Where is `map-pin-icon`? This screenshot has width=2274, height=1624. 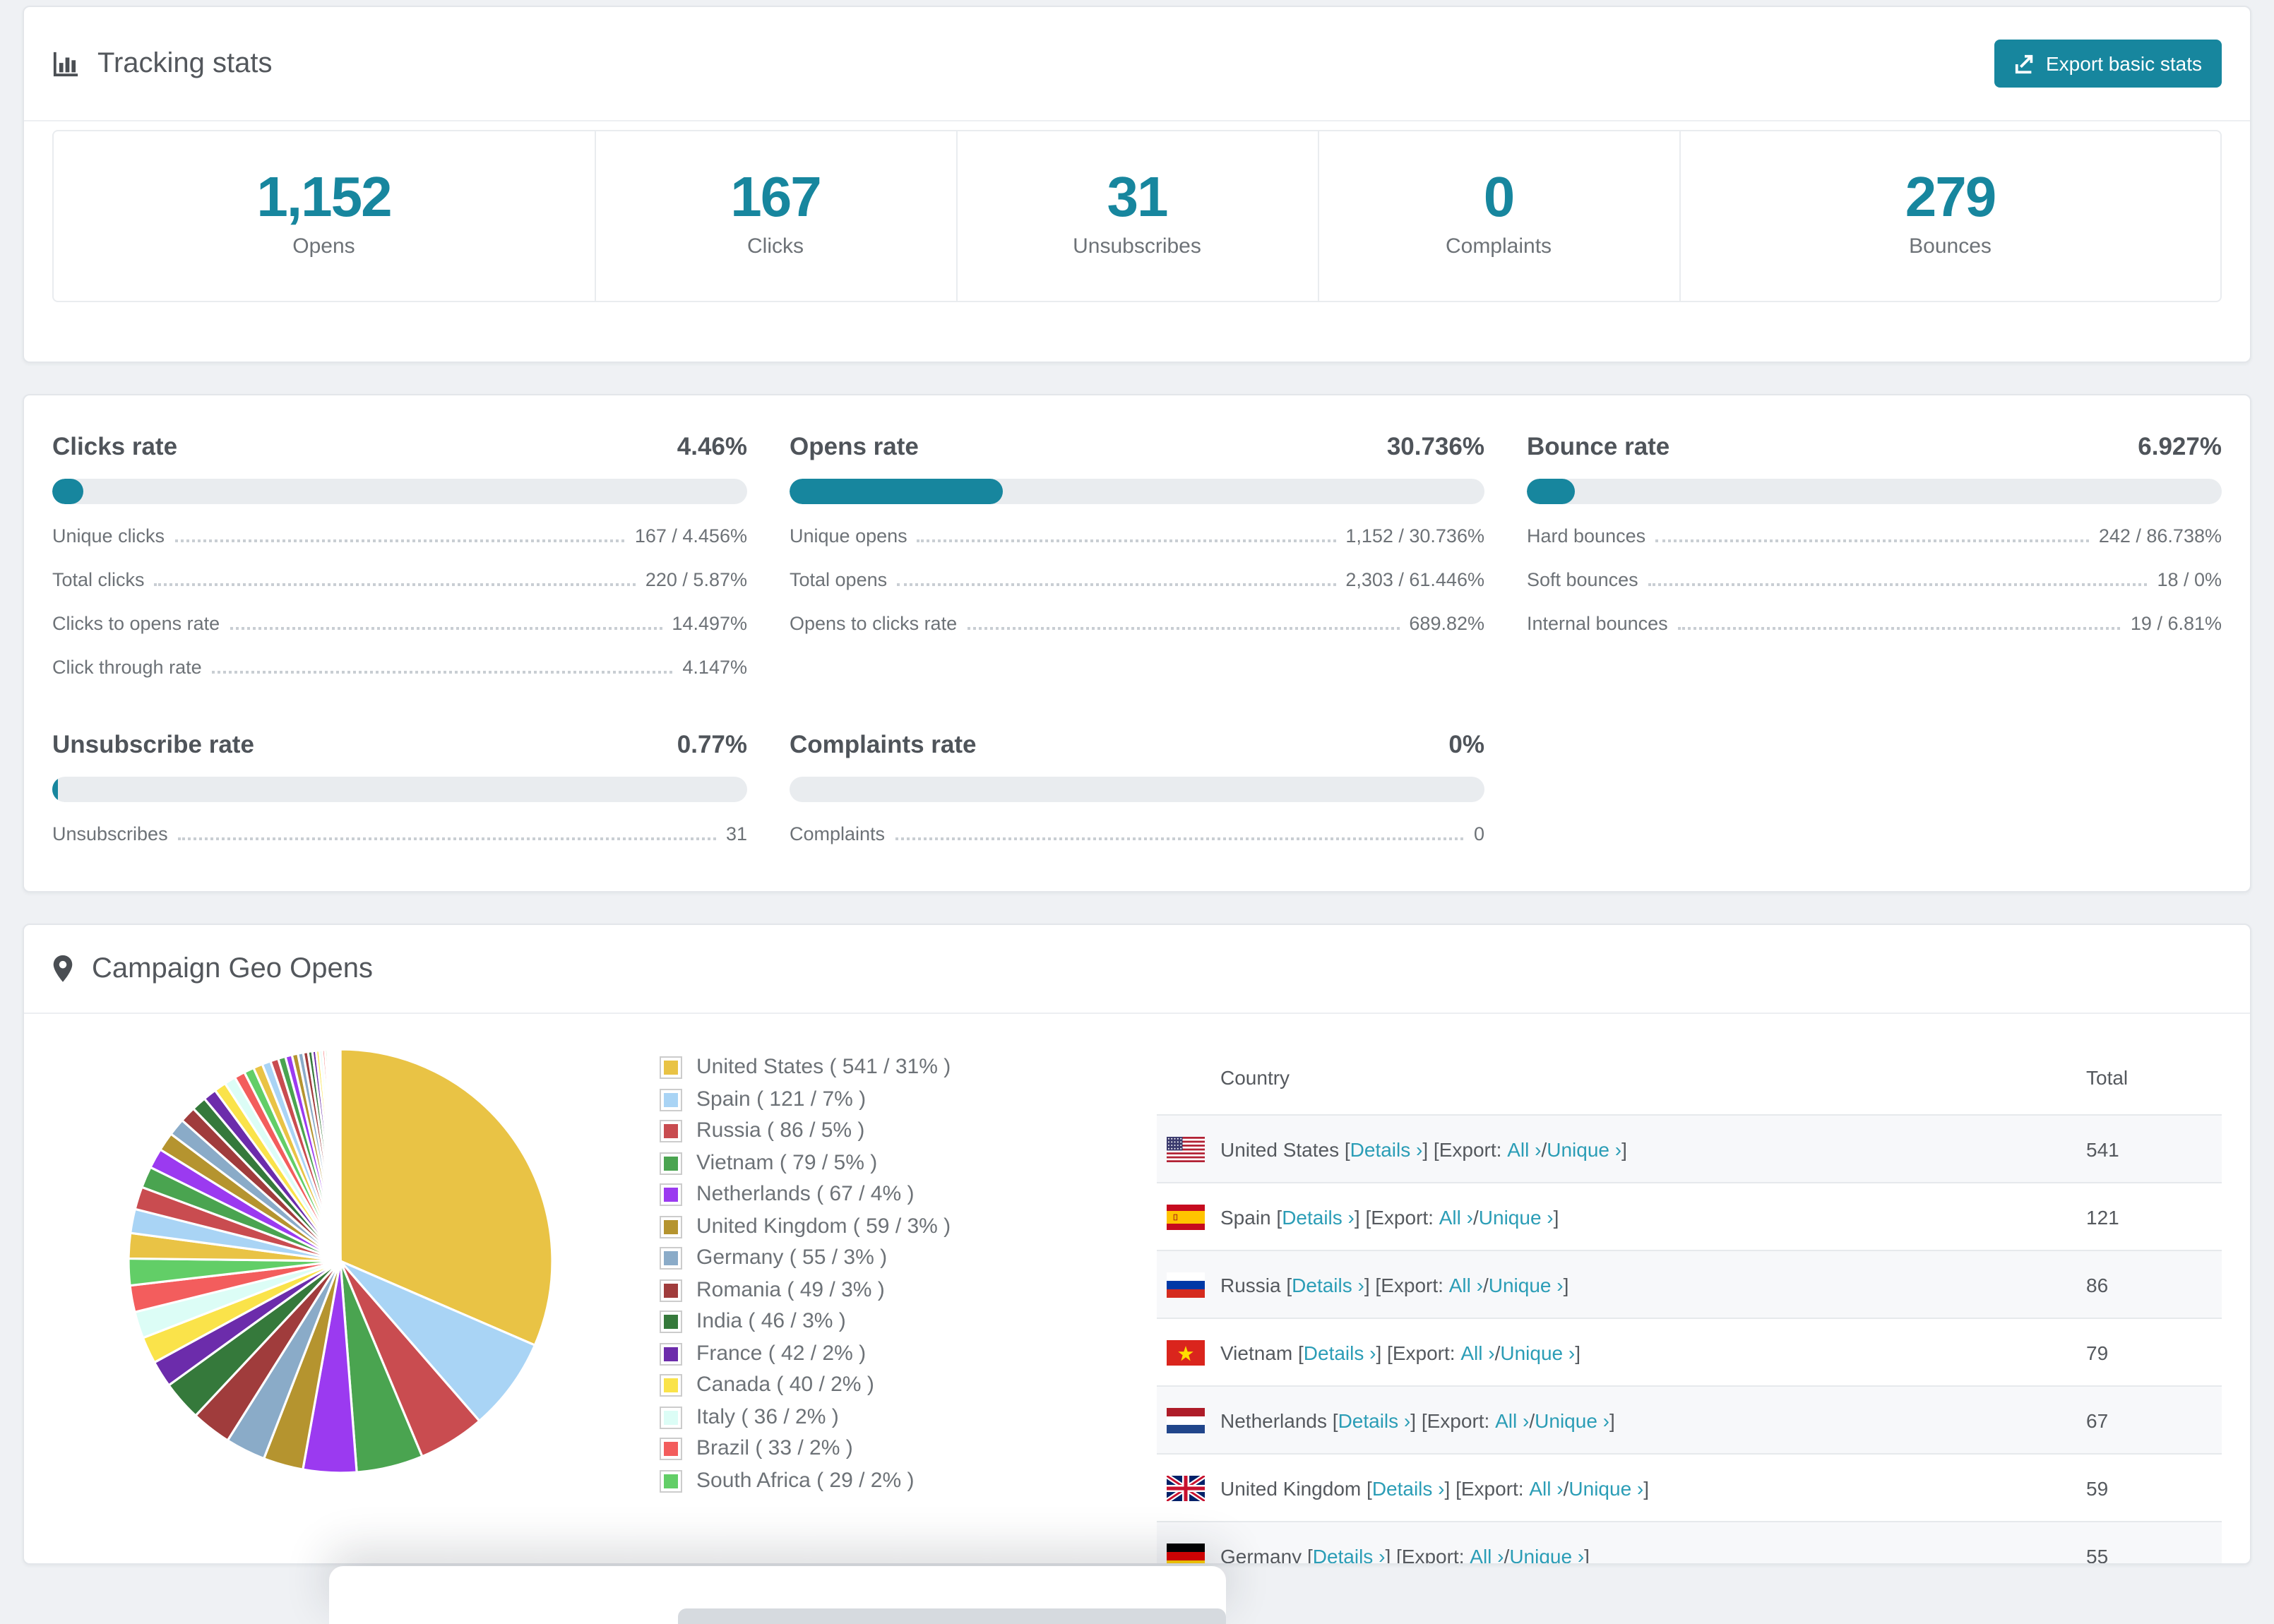
map-pin-icon is located at coordinates (62, 969).